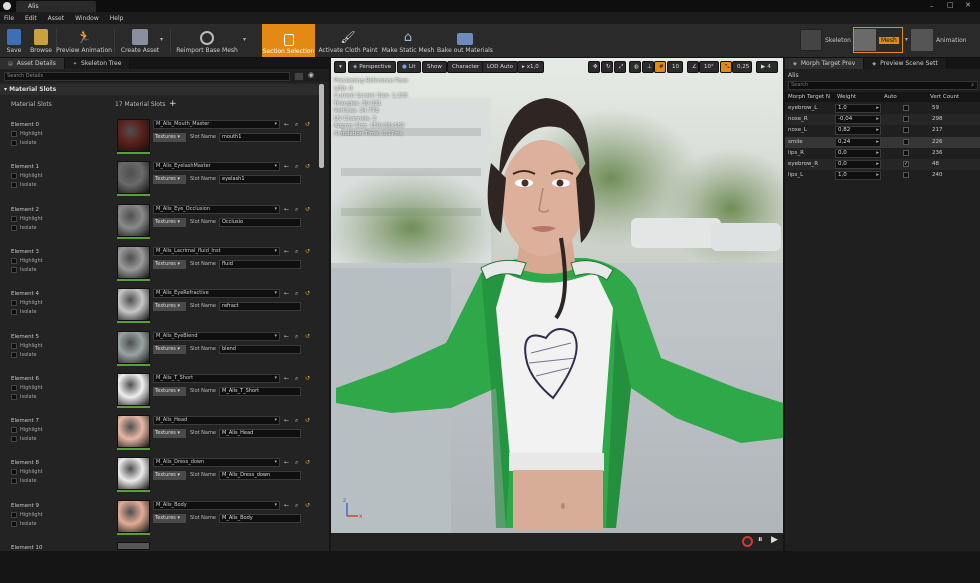  What do you see at coordinates (500, 67) in the screenshot?
I see `lod-auto-button: LOD Auto` at bounding box center [500, 67].